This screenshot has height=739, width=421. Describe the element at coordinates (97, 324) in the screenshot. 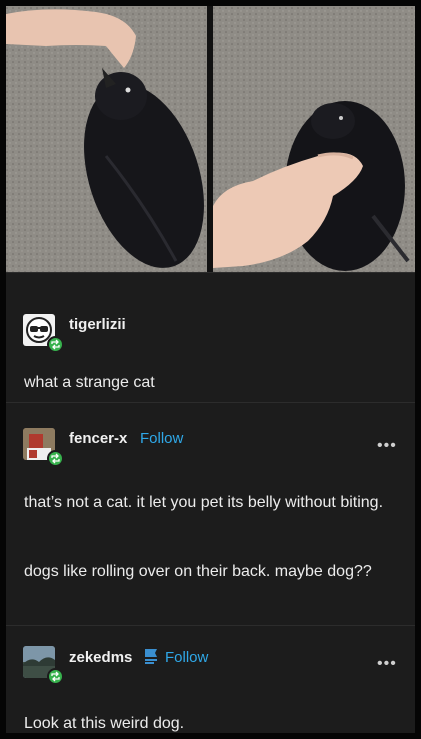

I see `username: tigerlizii` at that location.